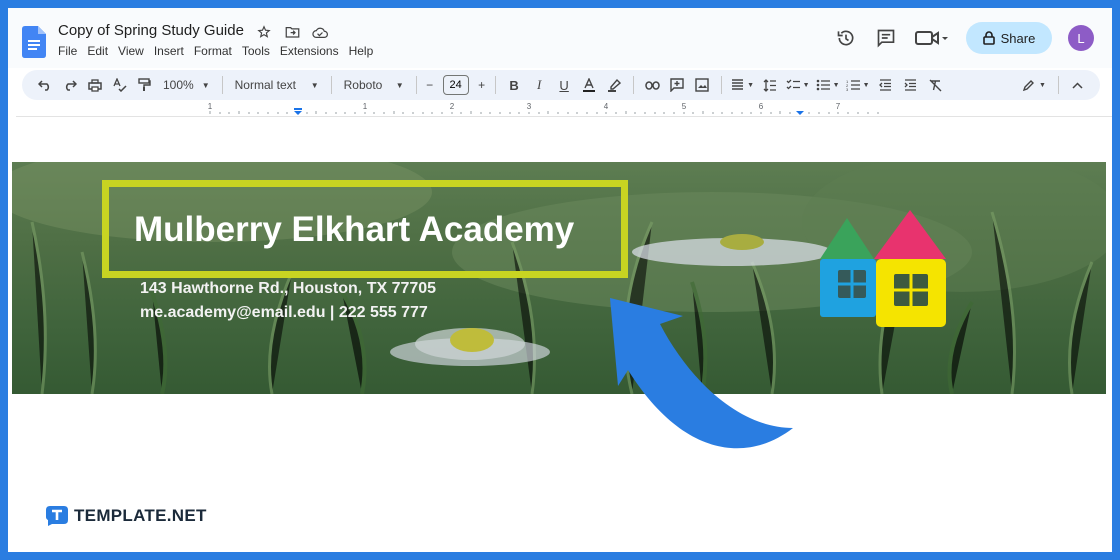 The height and width of the screenshot is (560, 1120). I want to click on school-name: Mulberry Elkhart Academy, so click(354, 230).